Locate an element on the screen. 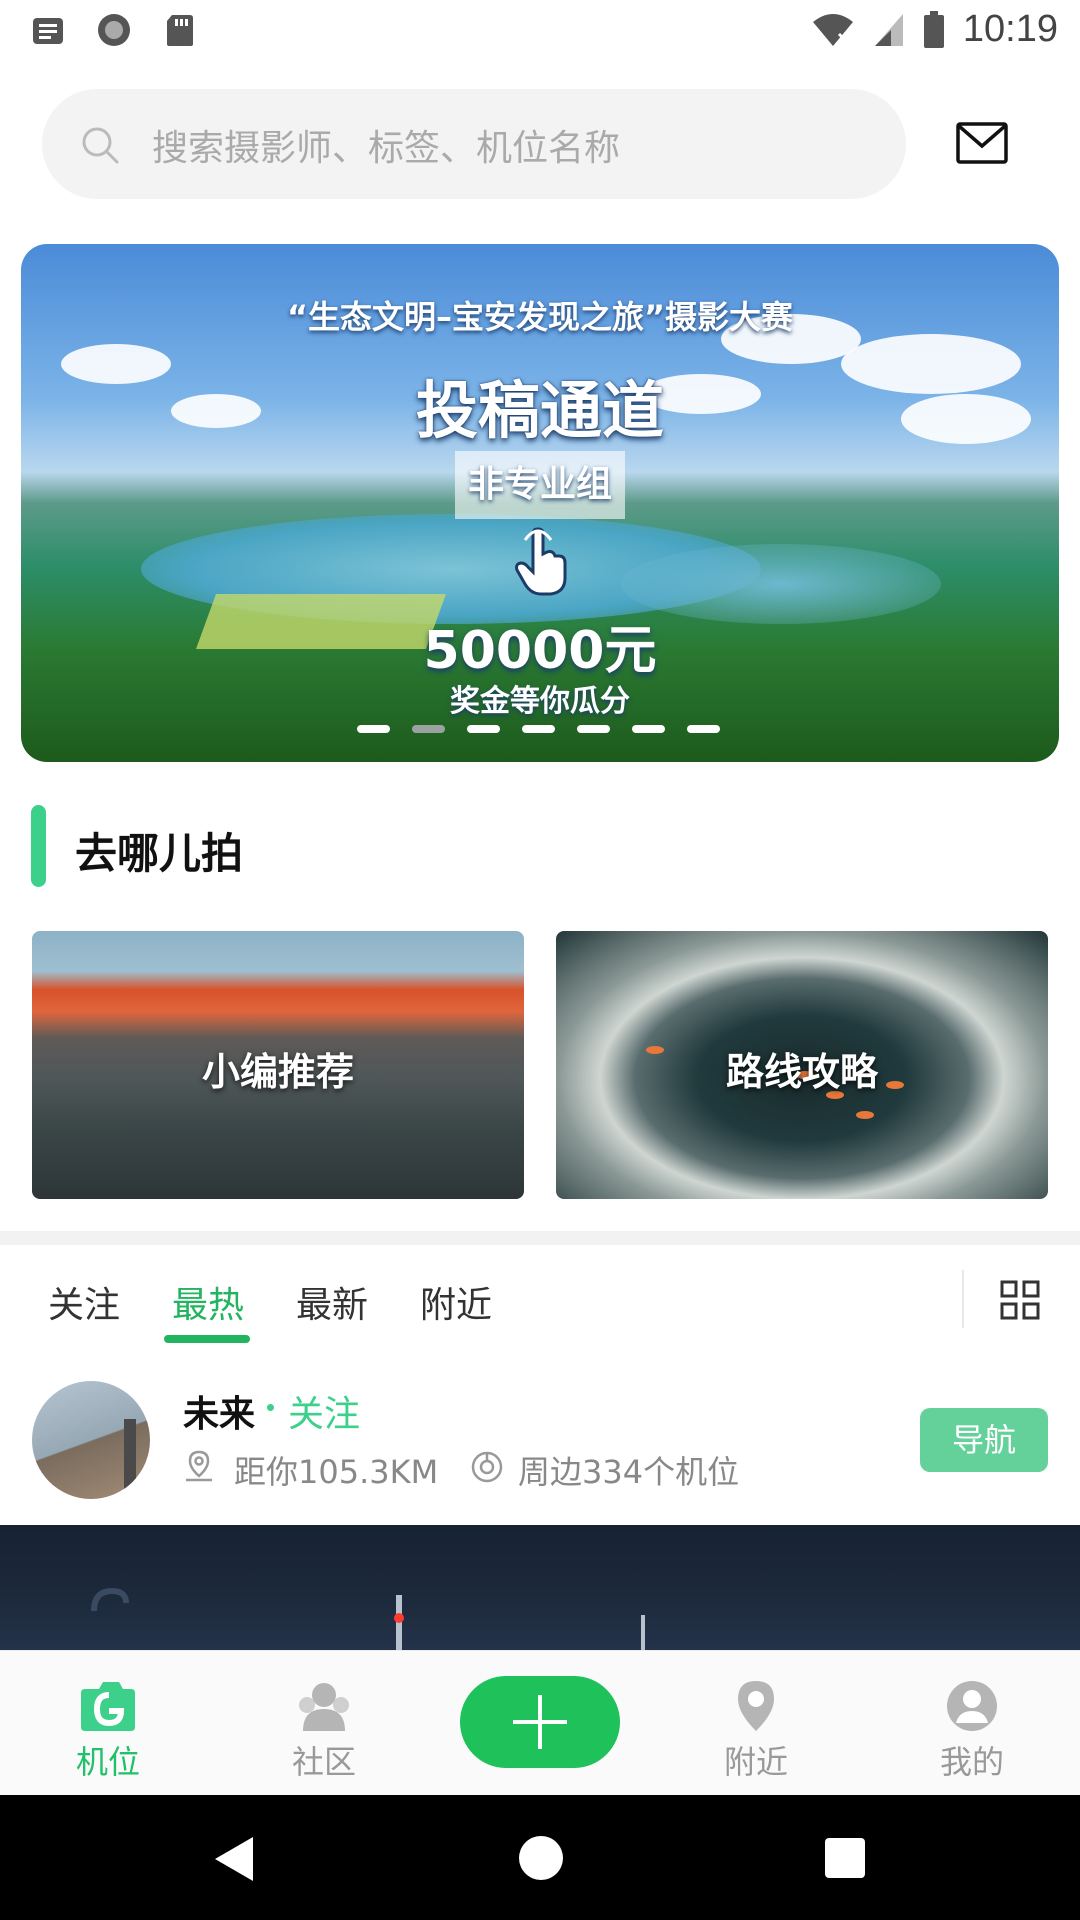  nav-label: 社区 is located at coordinates (323, 1762).